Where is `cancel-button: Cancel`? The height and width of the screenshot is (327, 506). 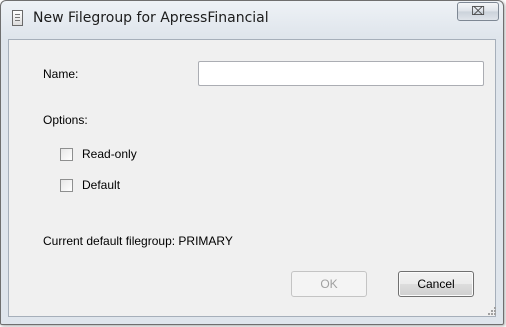
cancel-button: Cancel is located at coordinates (436, 284).